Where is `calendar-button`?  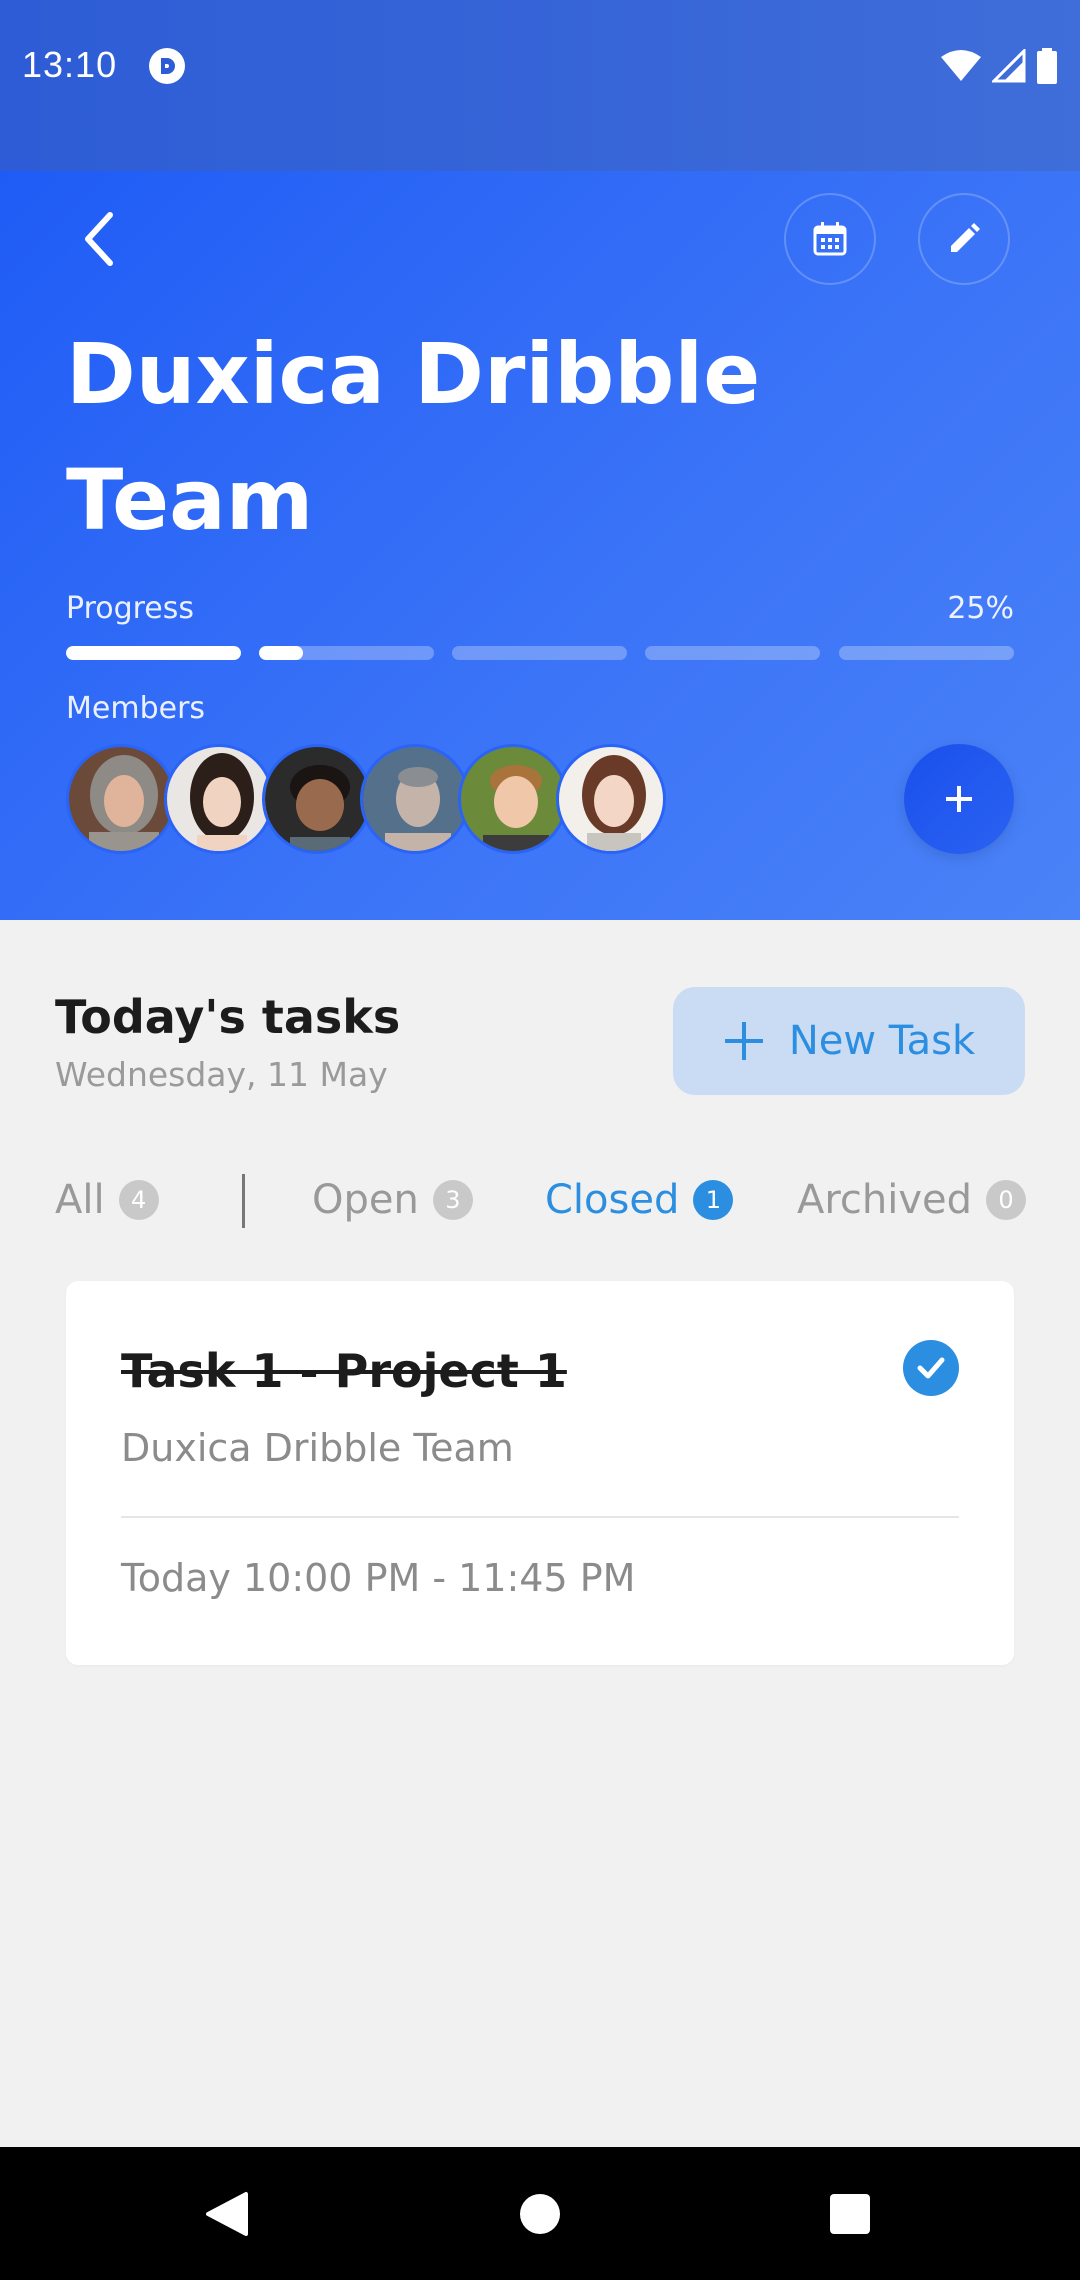 calendar-button is located at coordinates (830, 239).